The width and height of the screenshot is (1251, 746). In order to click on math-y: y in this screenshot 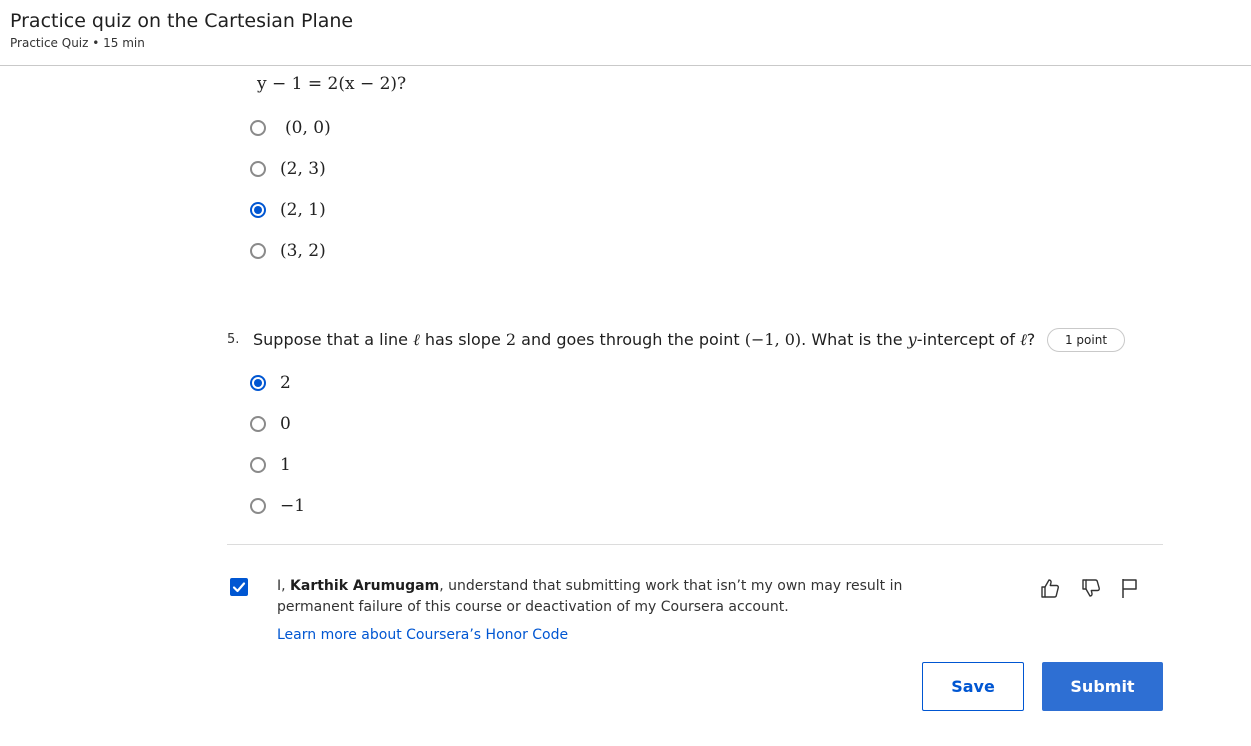, I will do `click(912, 339)`.